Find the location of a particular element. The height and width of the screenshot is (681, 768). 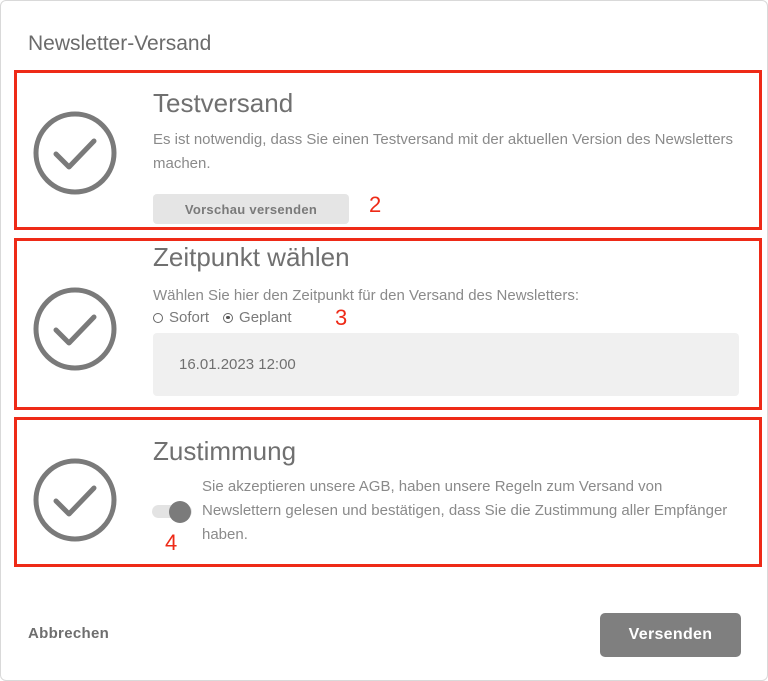

radio-button-checked-icon is located at coordinates (228, 317).